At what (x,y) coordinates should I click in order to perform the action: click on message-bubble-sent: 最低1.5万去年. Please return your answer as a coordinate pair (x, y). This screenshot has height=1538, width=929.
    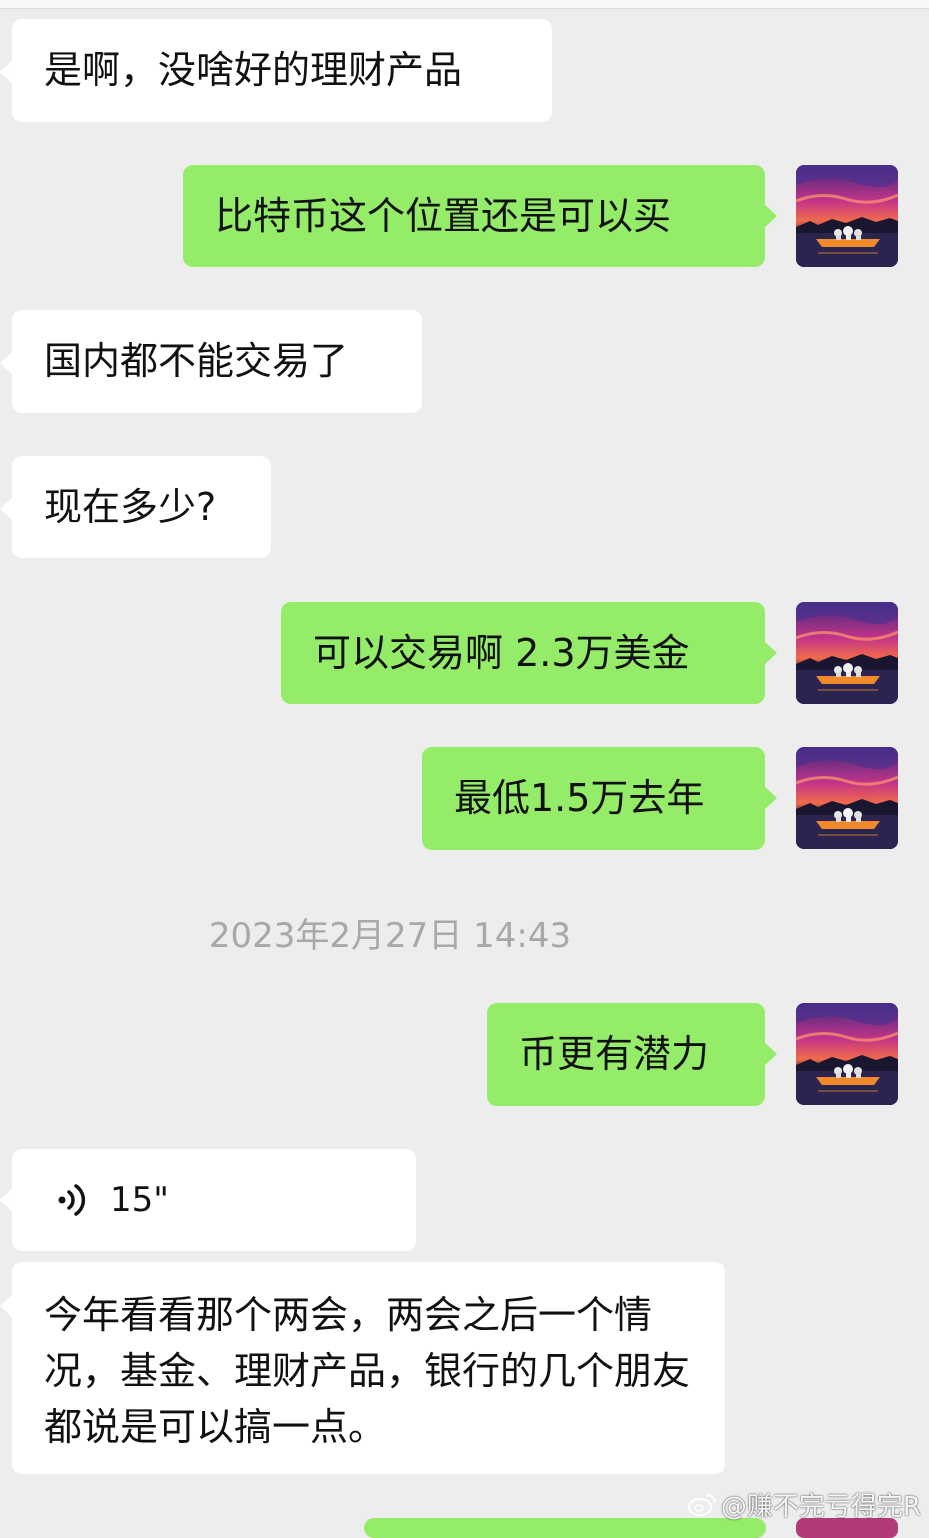
    Looking at the image, I should click on (599, 798).